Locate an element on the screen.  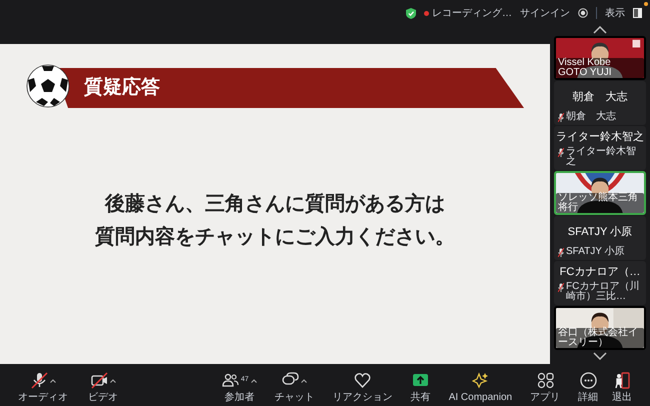
participant-display-name: ライター鈴木智之 is located at coordinates (600, 138).